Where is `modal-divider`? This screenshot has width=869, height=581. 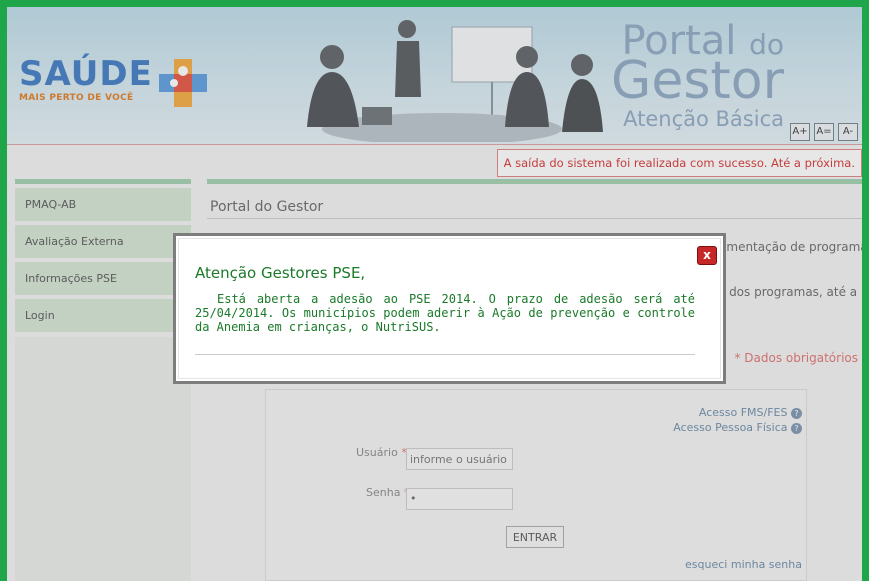 modal-divider is located at coordinates (445, 354).